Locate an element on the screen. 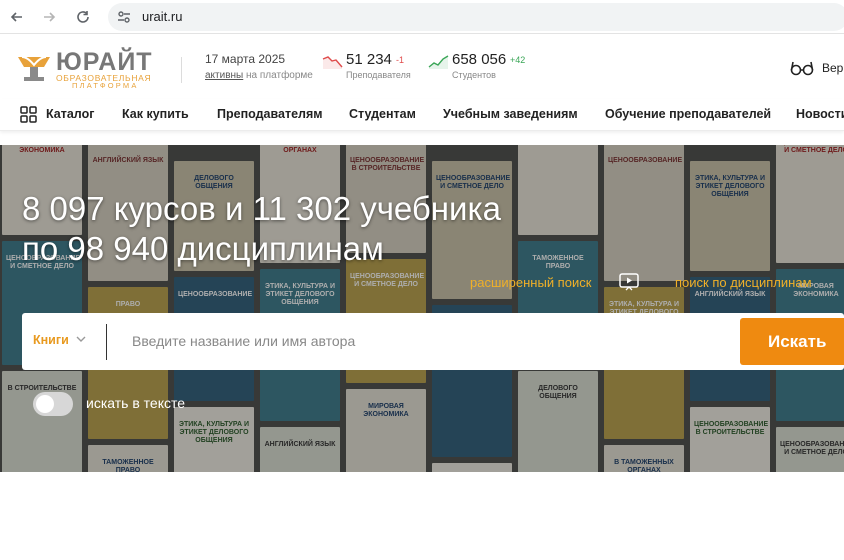  forward-arrow-icon is located at coordinates (49, 17).